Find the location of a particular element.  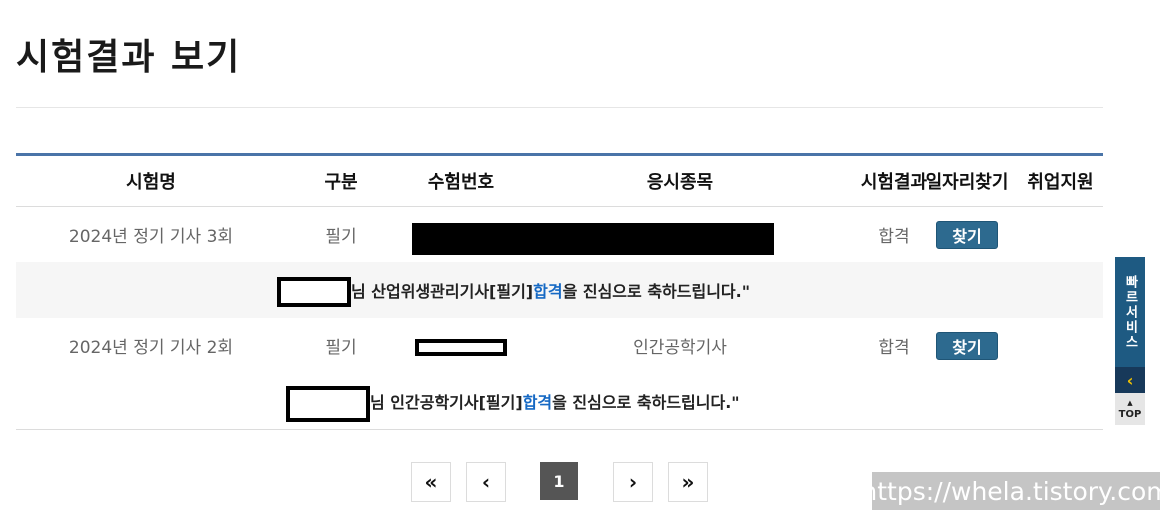

quick-service-panel: 빠르서비스 ‹ ▲ TOP is located at coordinates (1130, 341).